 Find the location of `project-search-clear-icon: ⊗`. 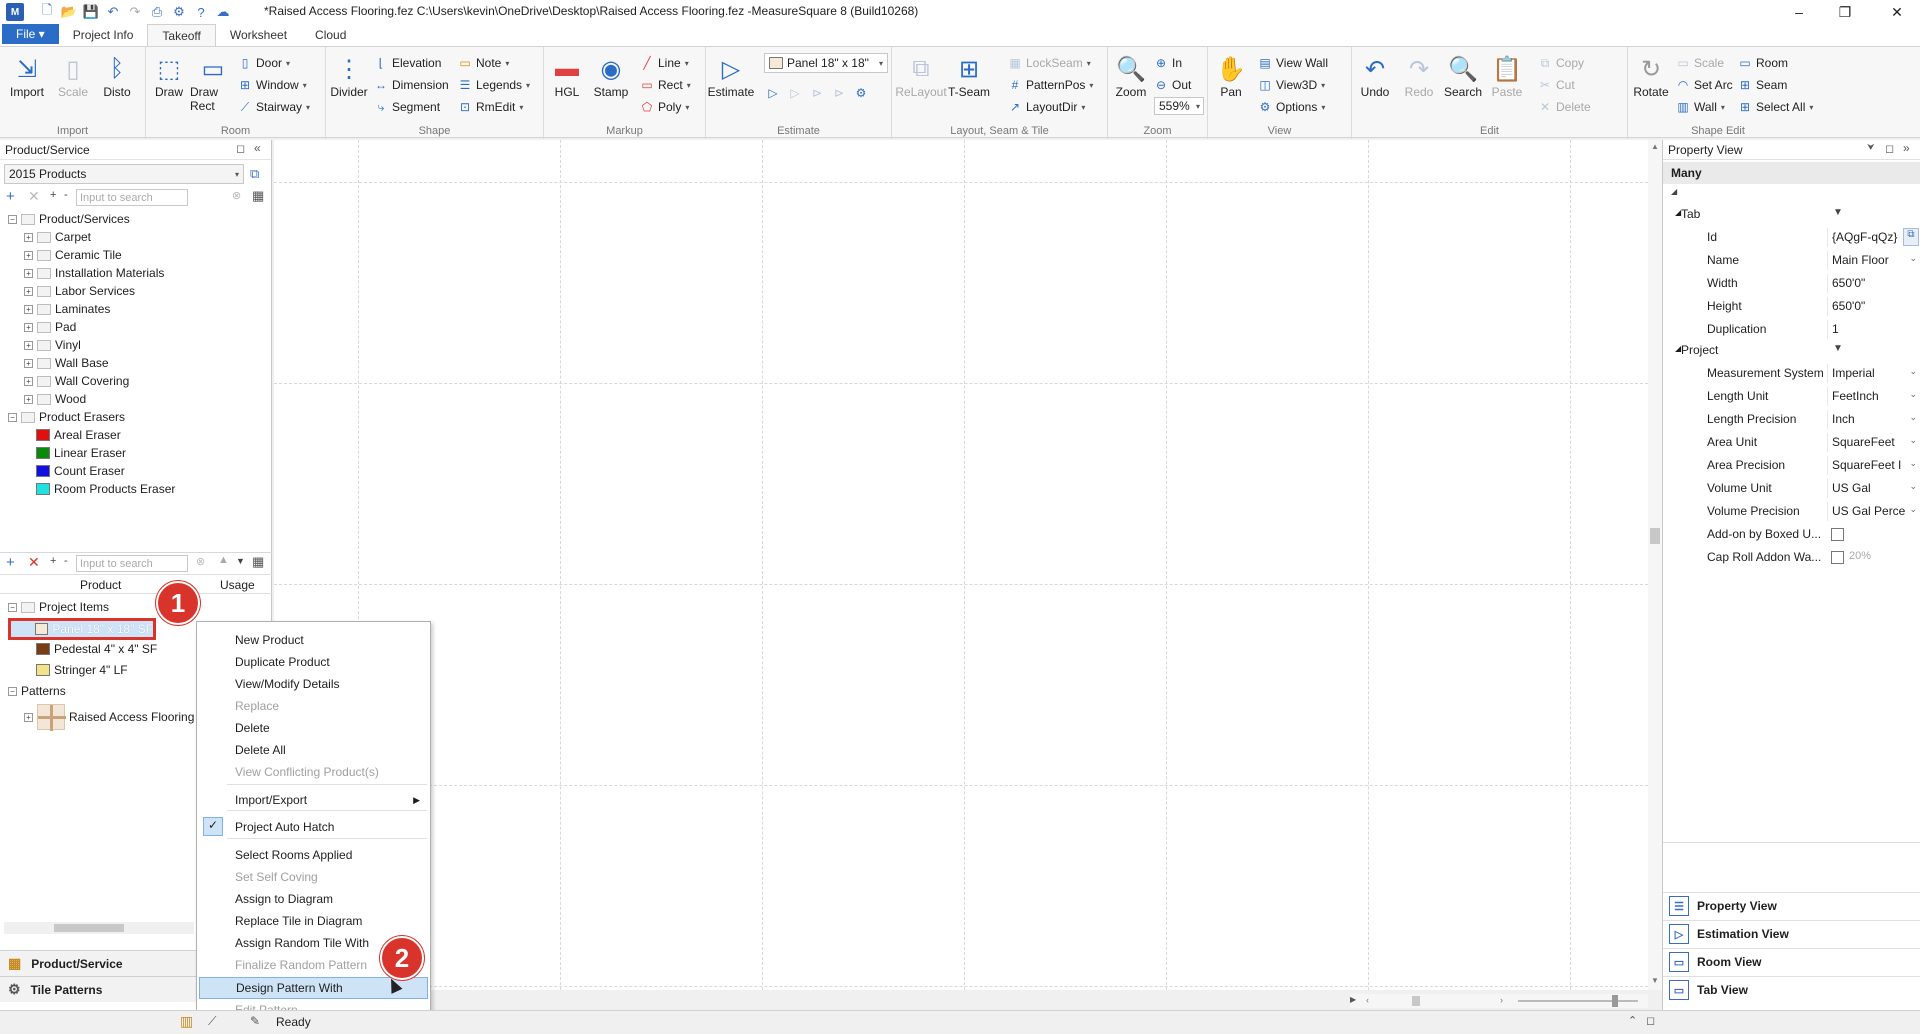

project-search-clear-icon: ⊗ is located at coordinates (200, 561).